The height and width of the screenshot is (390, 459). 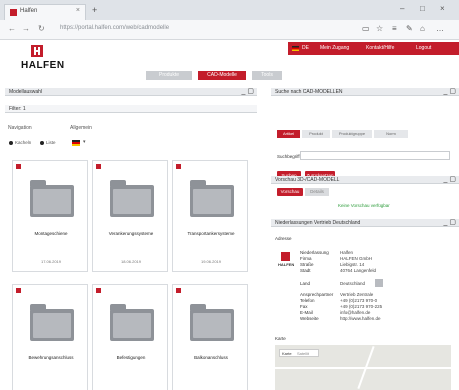 What do you see at coordinates (283, 238) in the screenshot?
I see `address-subtitle: Adresse` at bounding box center [283, 238].